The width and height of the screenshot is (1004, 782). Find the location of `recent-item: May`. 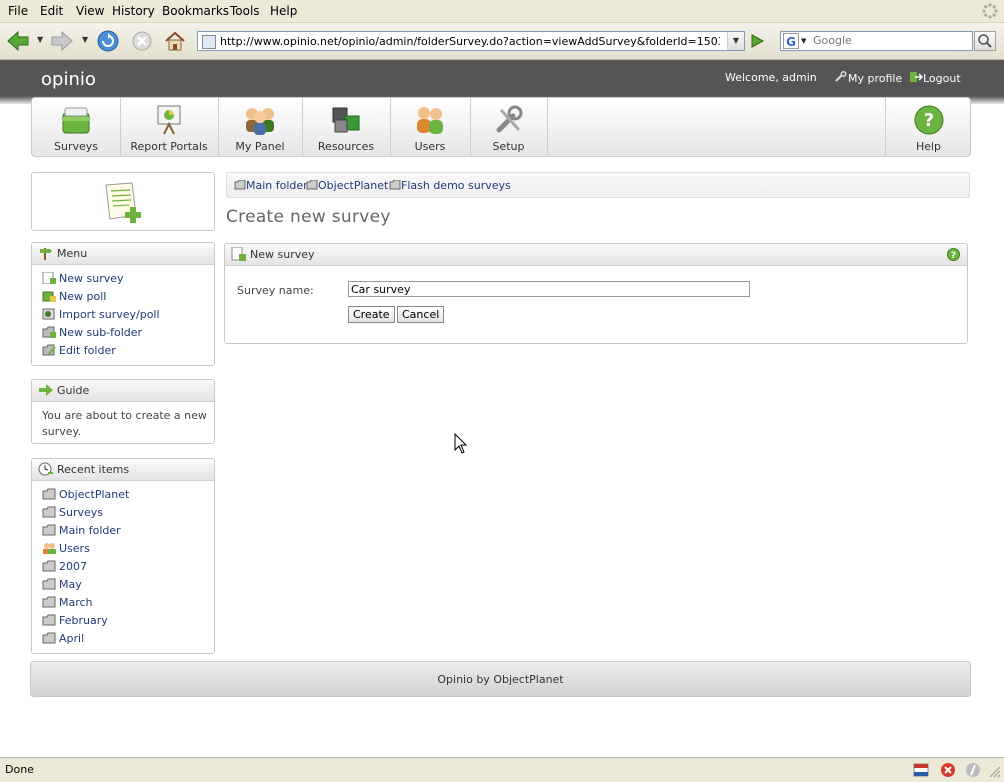

recent-item: May is located at coordinates (62, 584).